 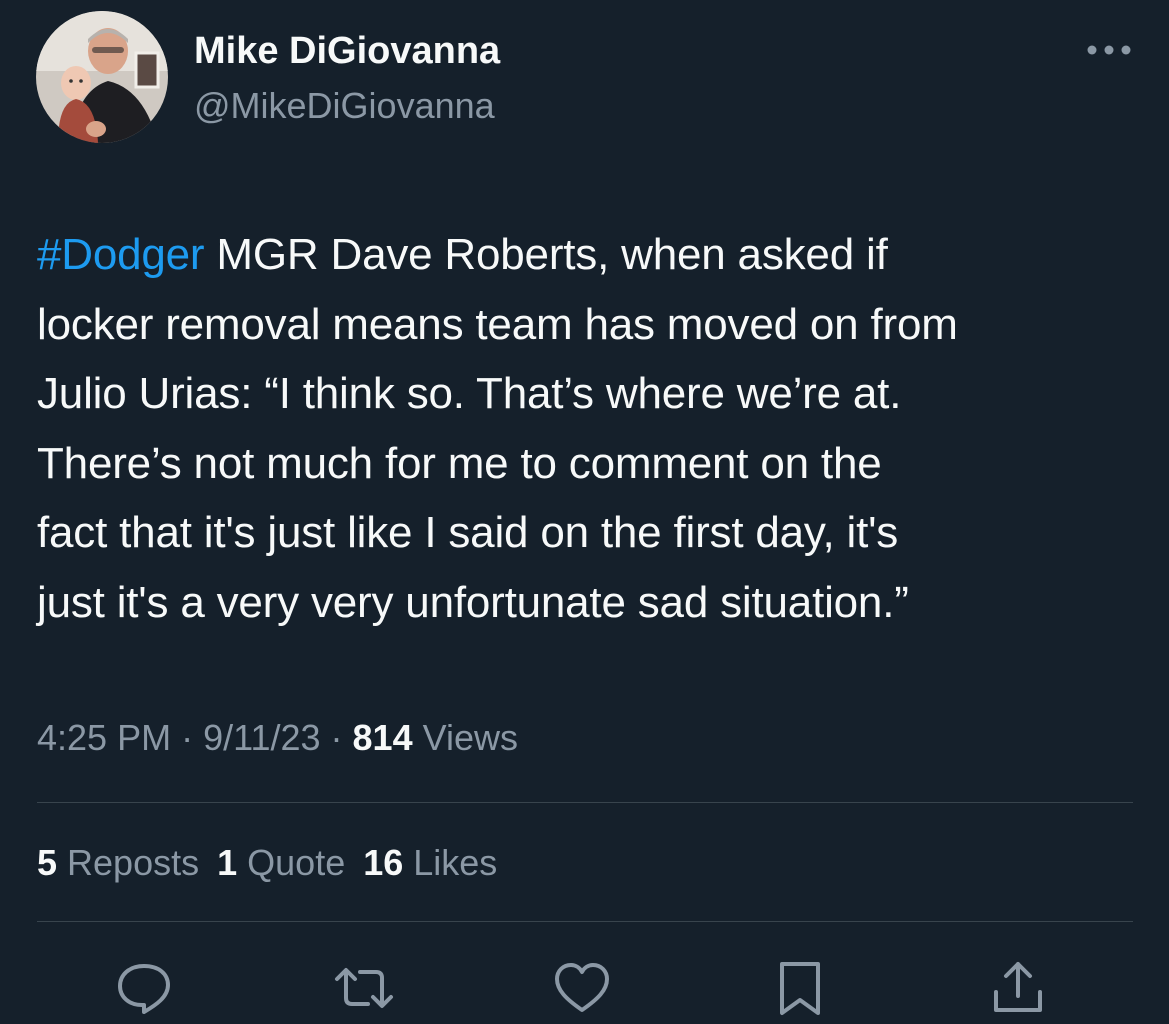 I want to click on views-label: Views, so click(x=465, y=737).